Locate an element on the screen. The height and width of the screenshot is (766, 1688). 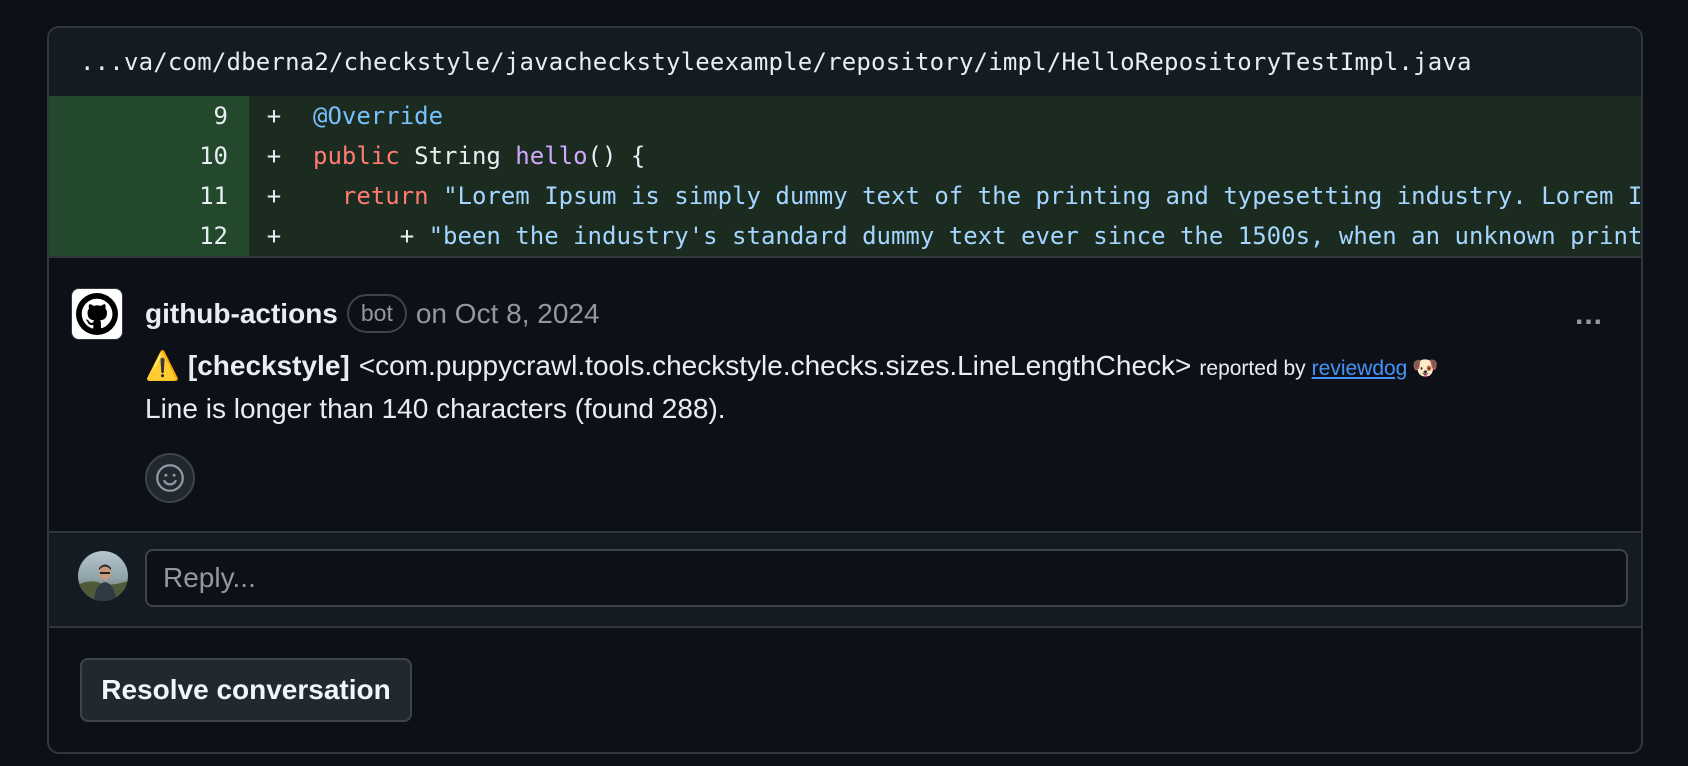
current-user-avatar is located at coordinates (103, 576).